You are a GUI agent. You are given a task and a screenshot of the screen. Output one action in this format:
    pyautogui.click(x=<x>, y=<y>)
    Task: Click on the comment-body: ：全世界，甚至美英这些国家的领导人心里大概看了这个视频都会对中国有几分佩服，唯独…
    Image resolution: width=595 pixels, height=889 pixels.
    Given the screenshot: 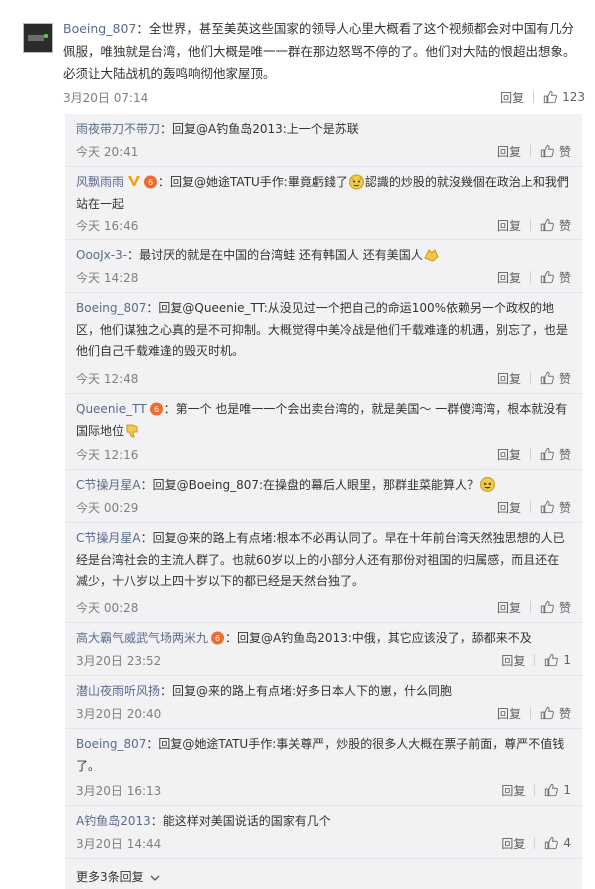 What is the action you would take?
    pyautogui.click(x=319, y=51)
    